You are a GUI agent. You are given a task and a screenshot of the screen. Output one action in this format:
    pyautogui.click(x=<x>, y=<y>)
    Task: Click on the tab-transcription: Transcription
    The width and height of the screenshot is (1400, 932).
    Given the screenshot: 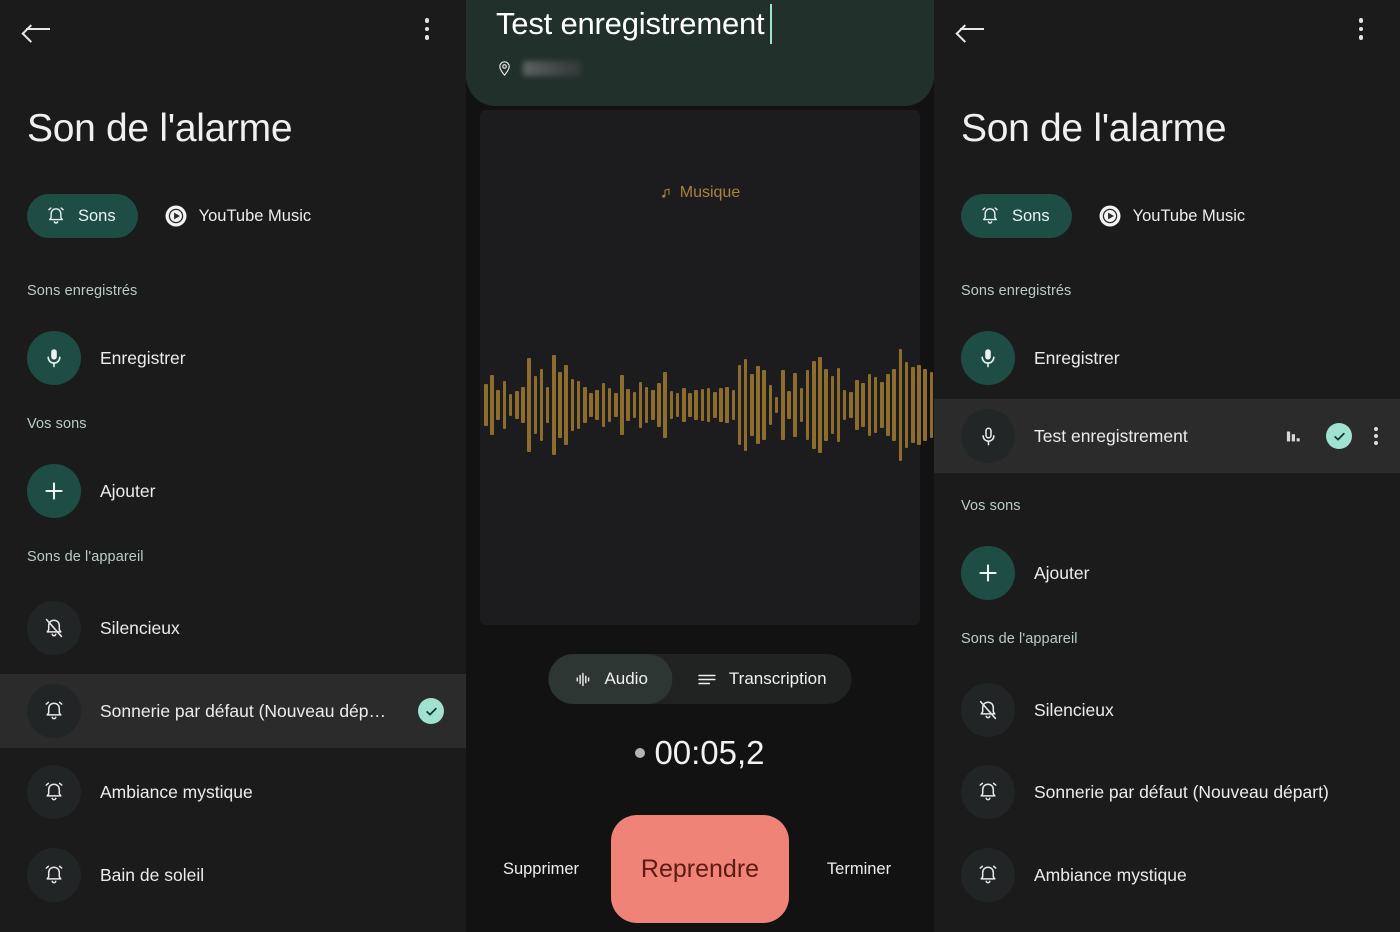 What is the action you would take?
    pyautogui.click(x=762, y=679)
    